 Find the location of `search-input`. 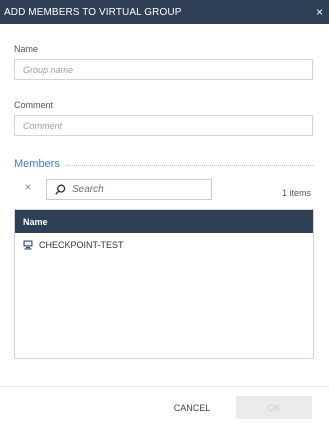

search-input is located at coordinates (137, 189).